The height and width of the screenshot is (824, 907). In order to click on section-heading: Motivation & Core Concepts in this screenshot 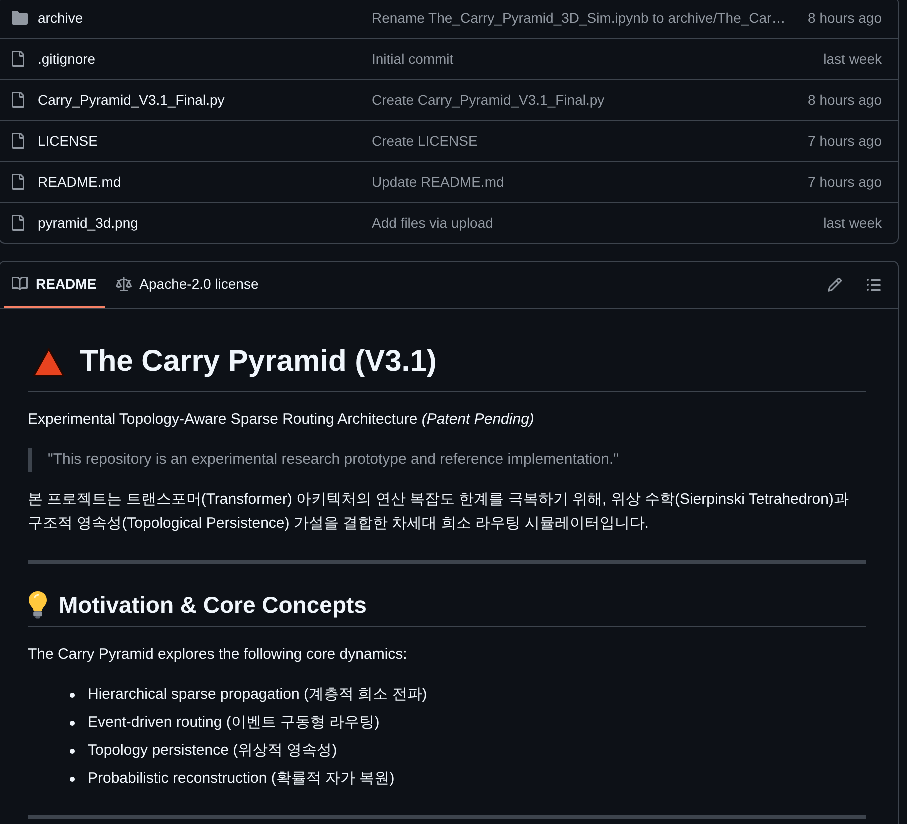, I will do `click(213, 605)`.